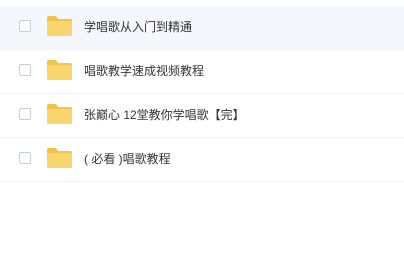 The width and height of the screenshot is (404, 280). I want to click on file-name: ( 必看 )唱歌教程, so click(127, 159).